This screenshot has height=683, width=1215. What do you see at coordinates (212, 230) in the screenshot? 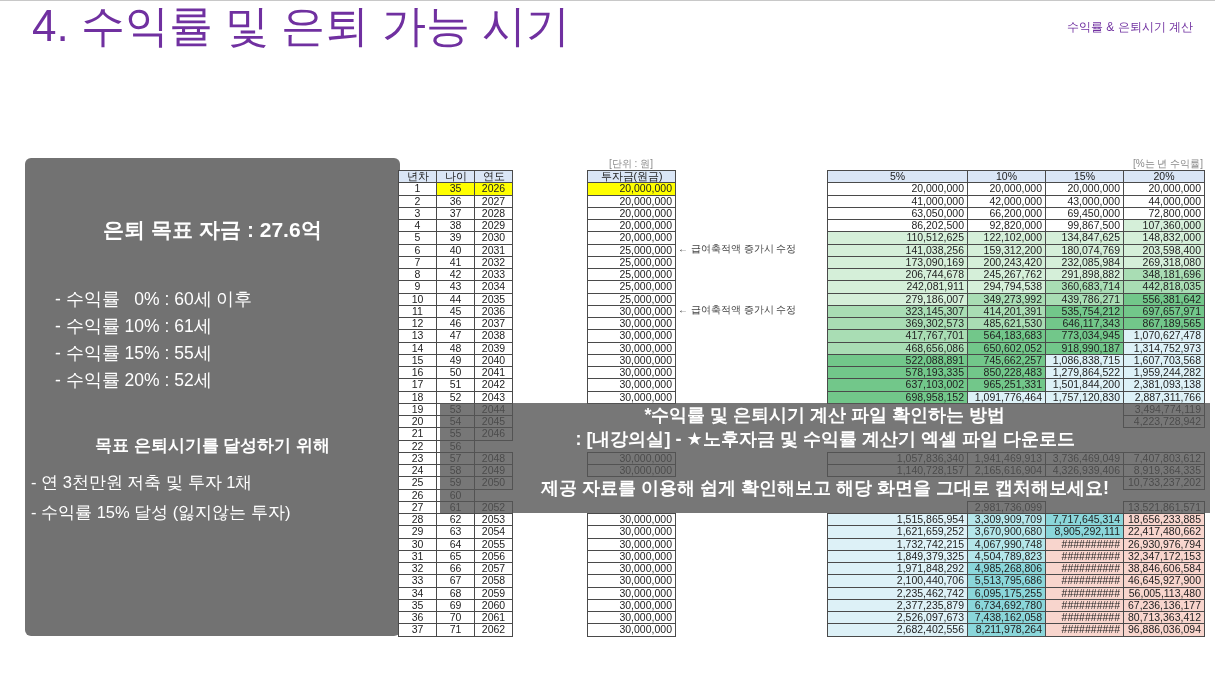
I see `goal-heading: 은퇴 목표 자금 : 27.6억` at bounding box center [212, 230].